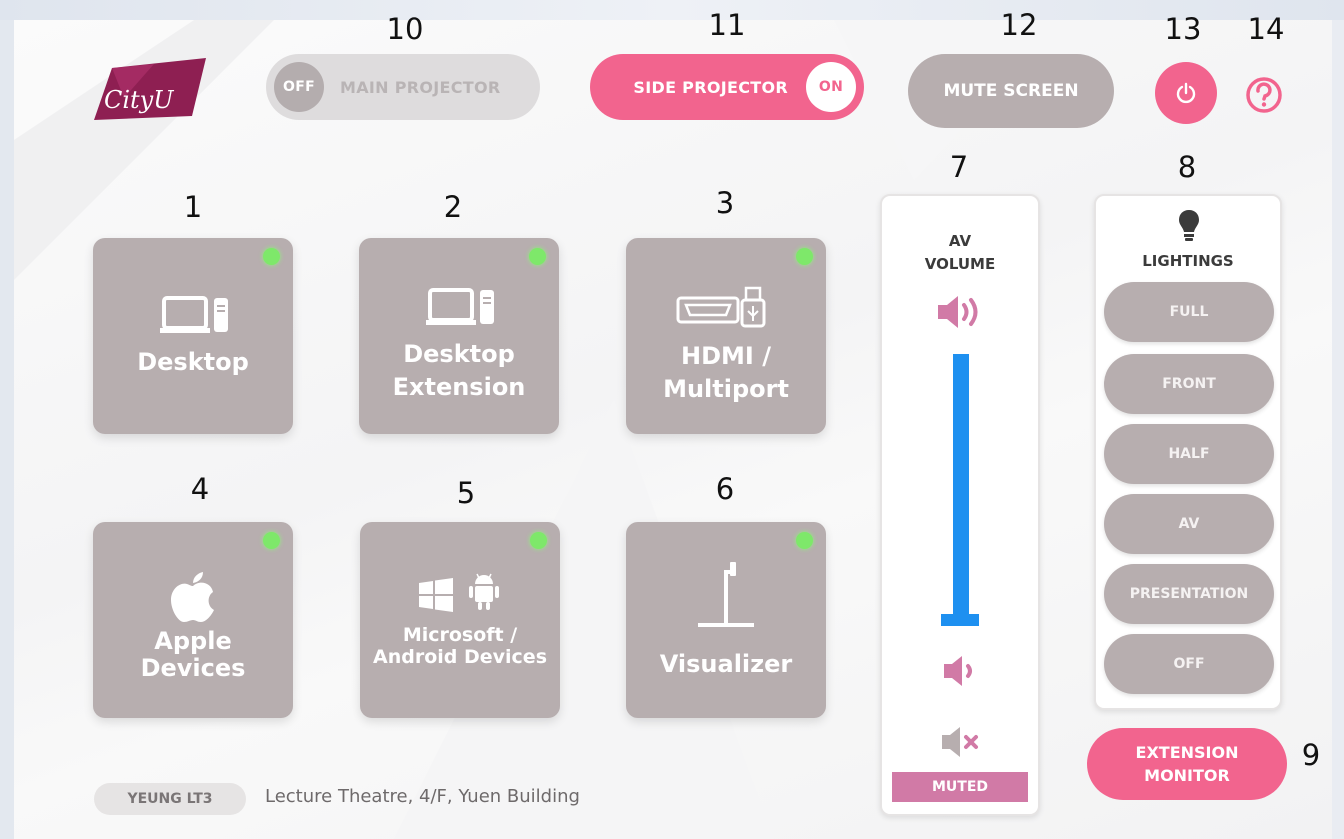 The height and width of the screenshot is (839, 1344). Describe the element at coordinates (1187, 764) in the screenshot. I see `extension-monitor-button: EXTENSION MONITOR` at that location.